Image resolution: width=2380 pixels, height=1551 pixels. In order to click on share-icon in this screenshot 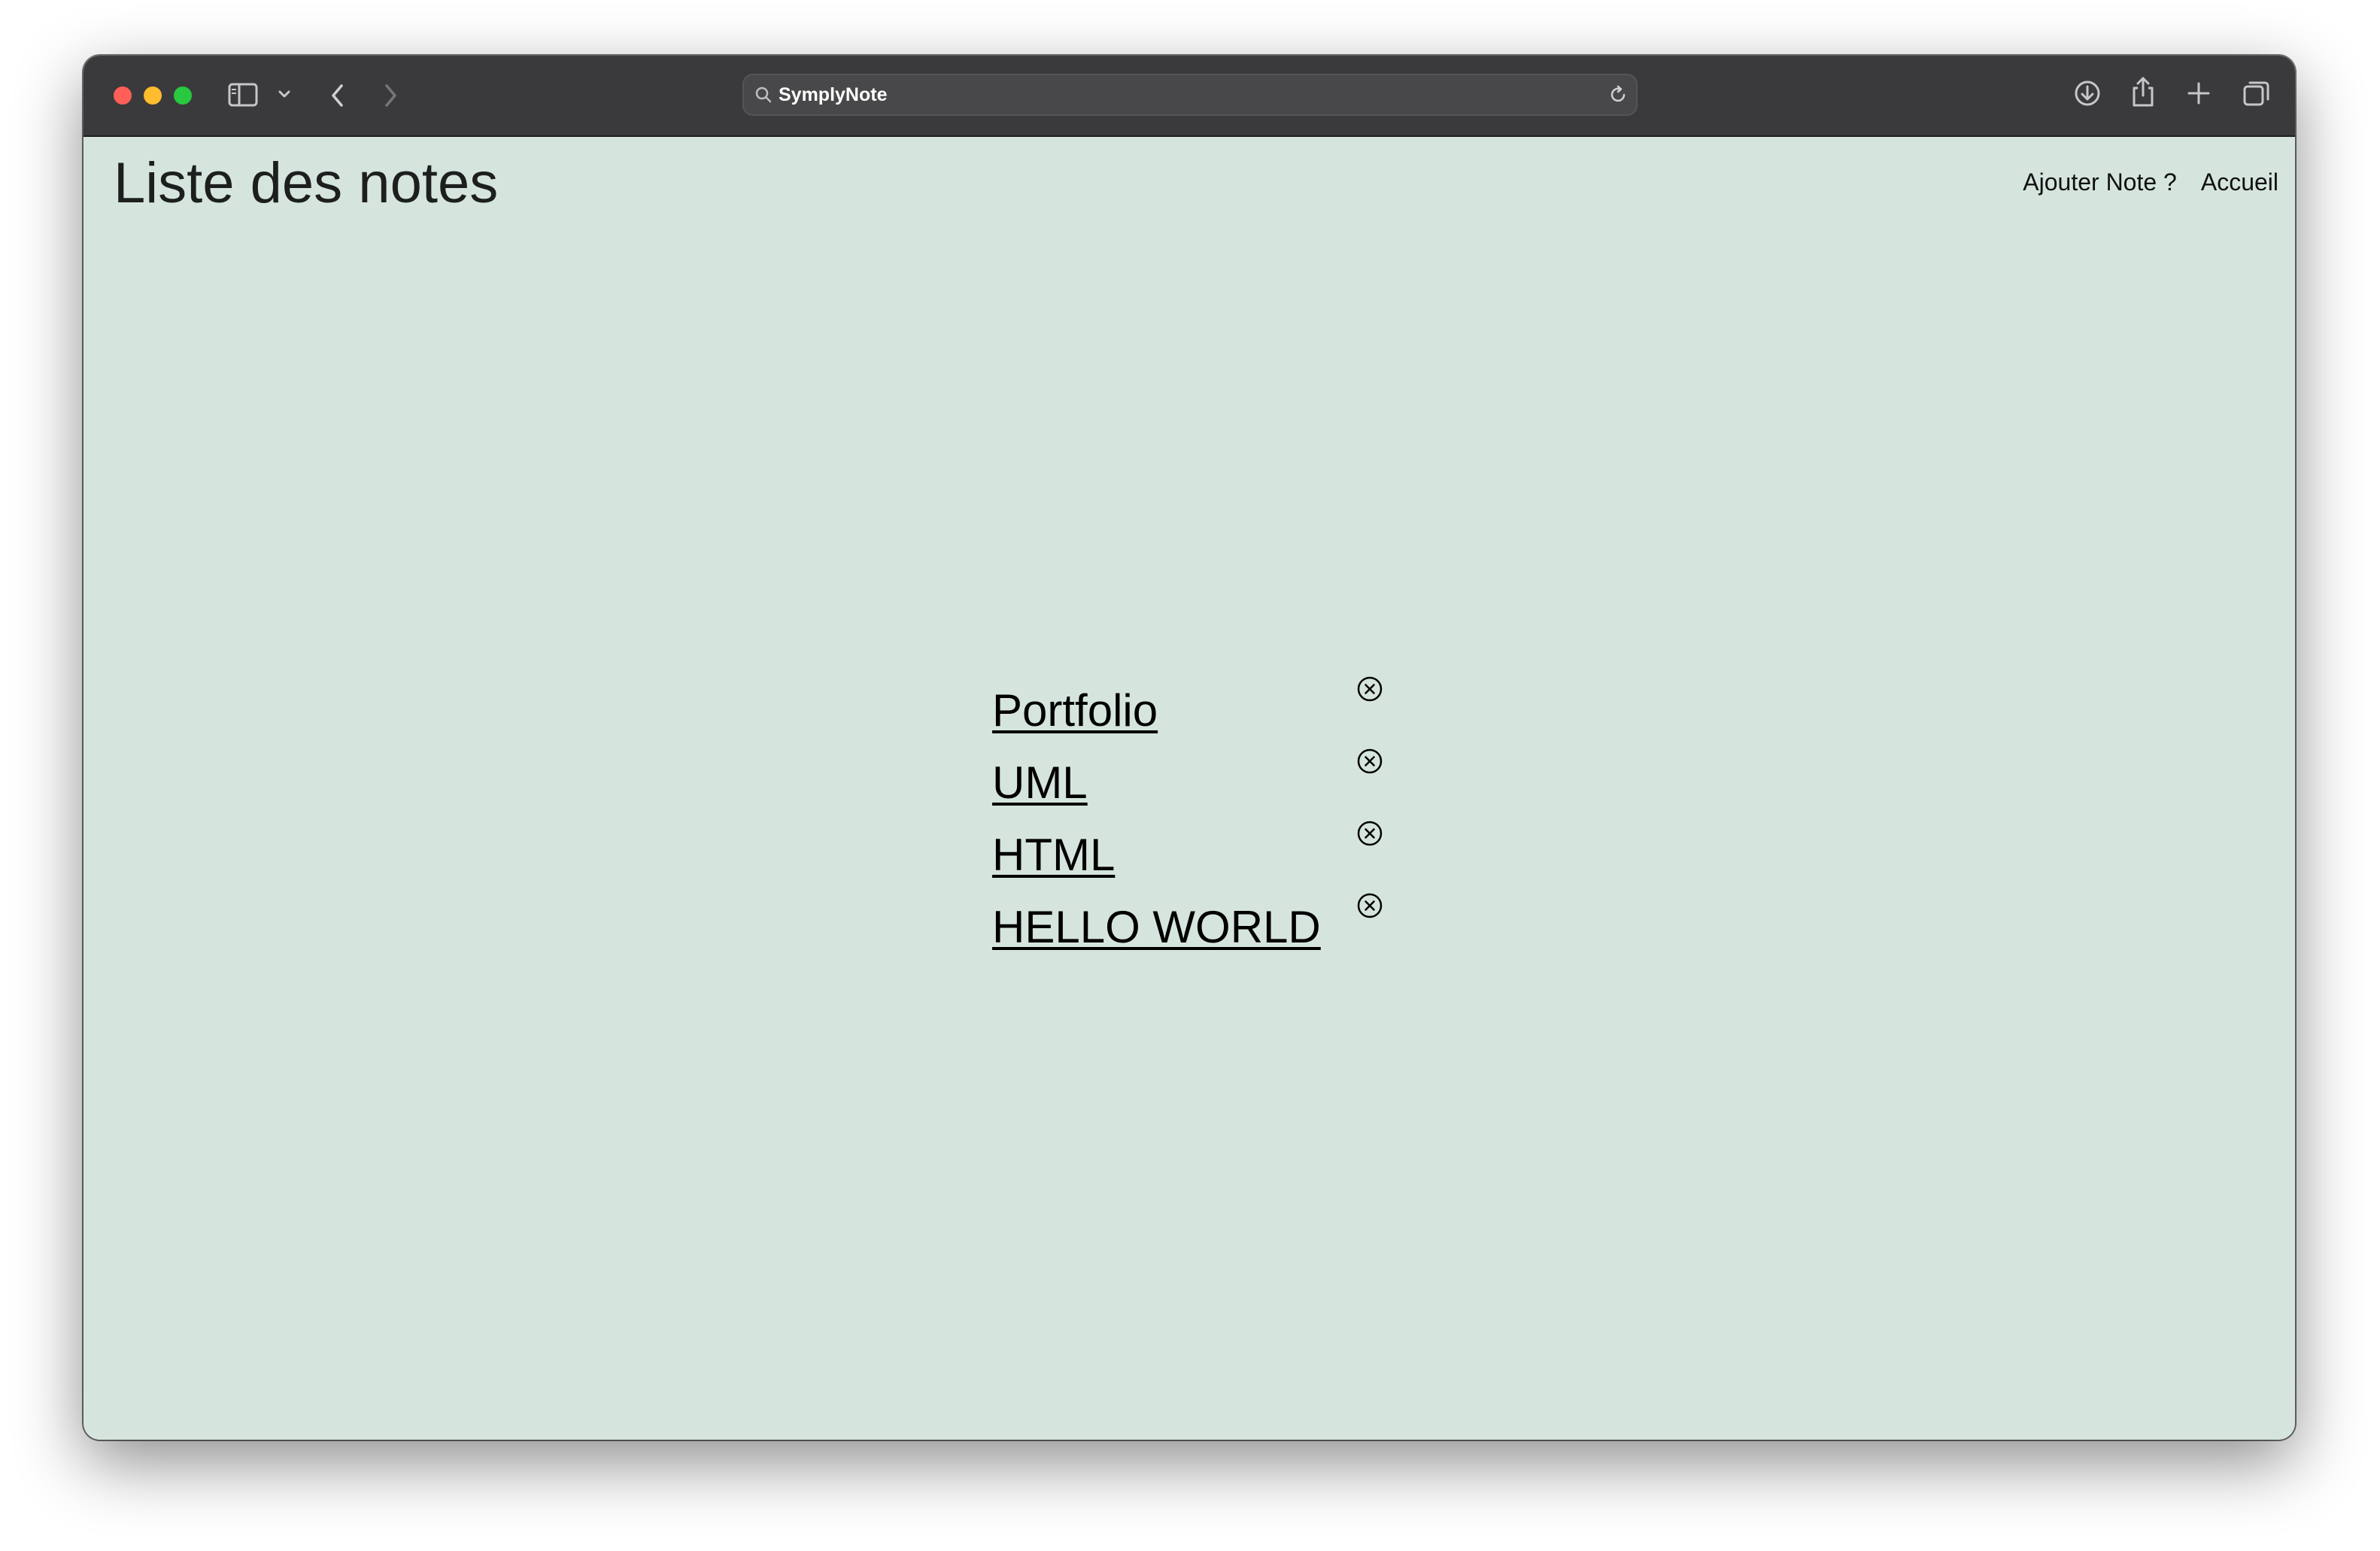, I will do `click(2143, 92)`.